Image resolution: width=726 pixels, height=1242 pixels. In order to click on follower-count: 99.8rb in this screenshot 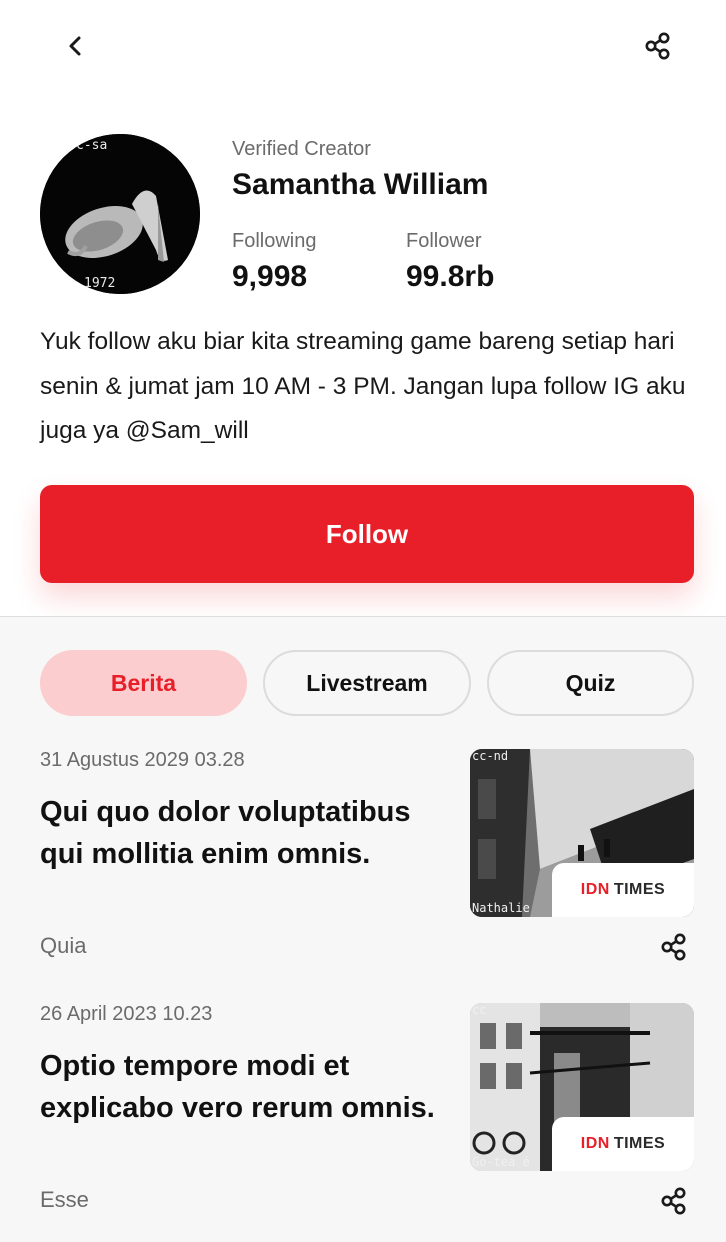, I will do `click(450, 277)`.